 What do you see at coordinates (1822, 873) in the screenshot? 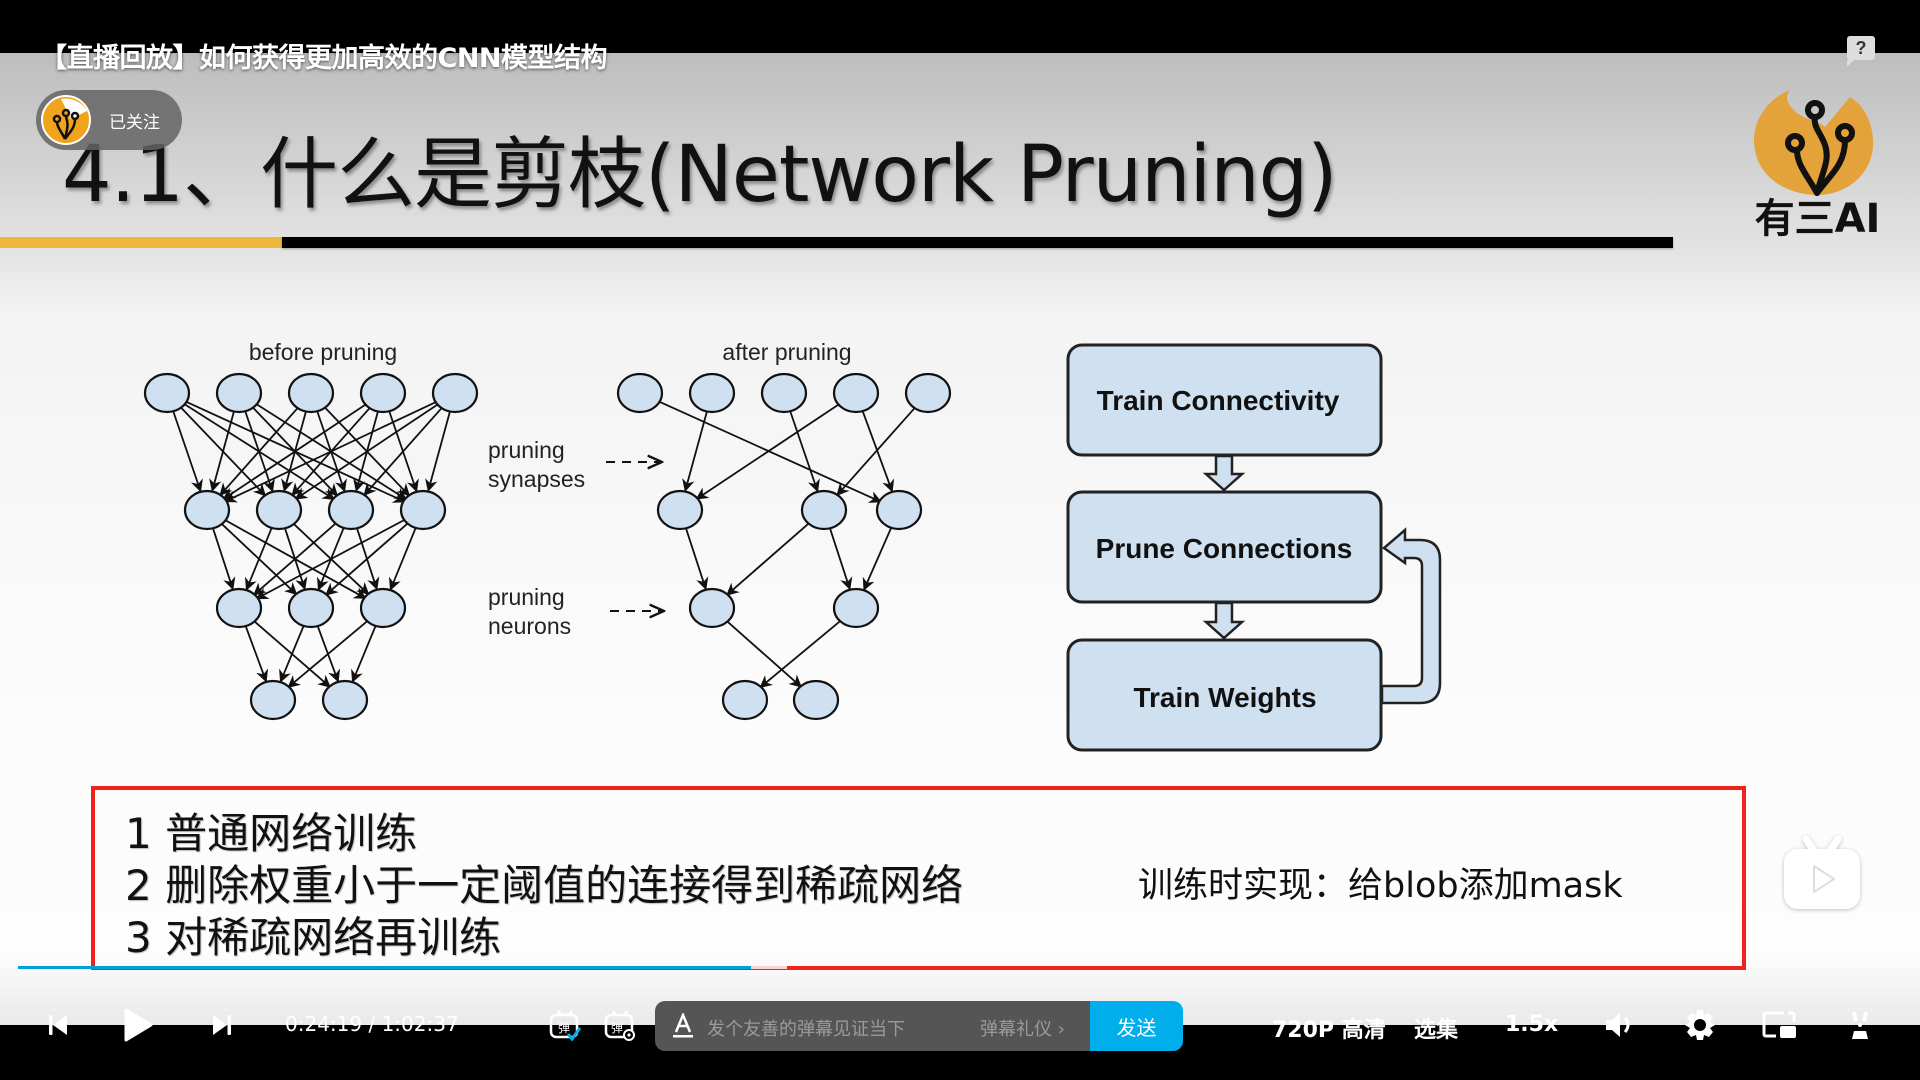
I see `tv-play-icon` at bounding box center [1822, 873].